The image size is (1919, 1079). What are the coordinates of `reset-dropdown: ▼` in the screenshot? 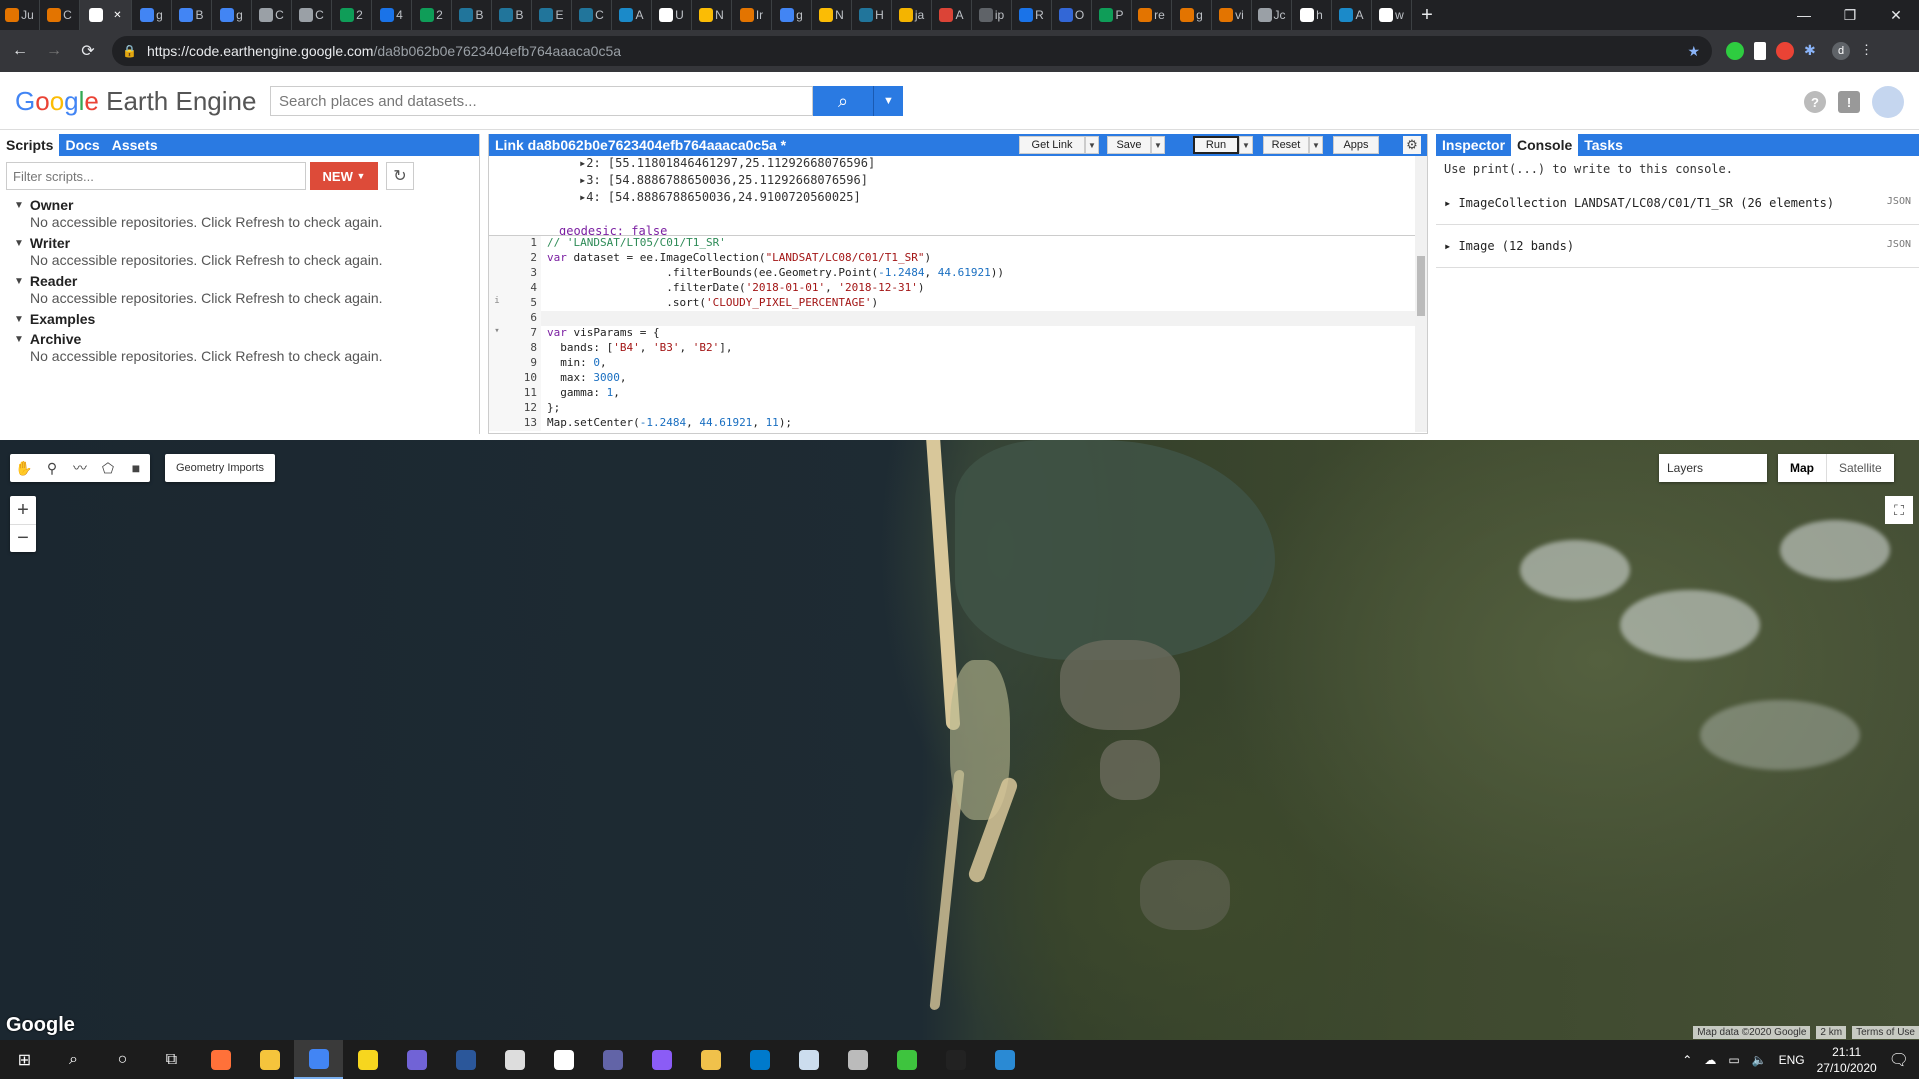 It's located at (1316, 145).